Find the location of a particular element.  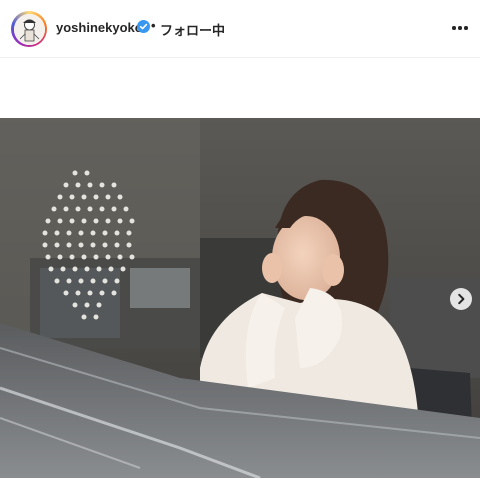

more-options-icon is located at coordinates (460, 28).